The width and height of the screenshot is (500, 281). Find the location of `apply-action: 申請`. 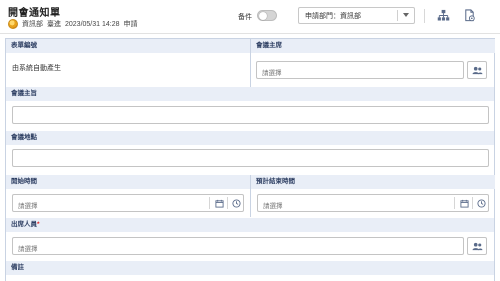

apply-action: 申請 is located at coordinates (130, 24).